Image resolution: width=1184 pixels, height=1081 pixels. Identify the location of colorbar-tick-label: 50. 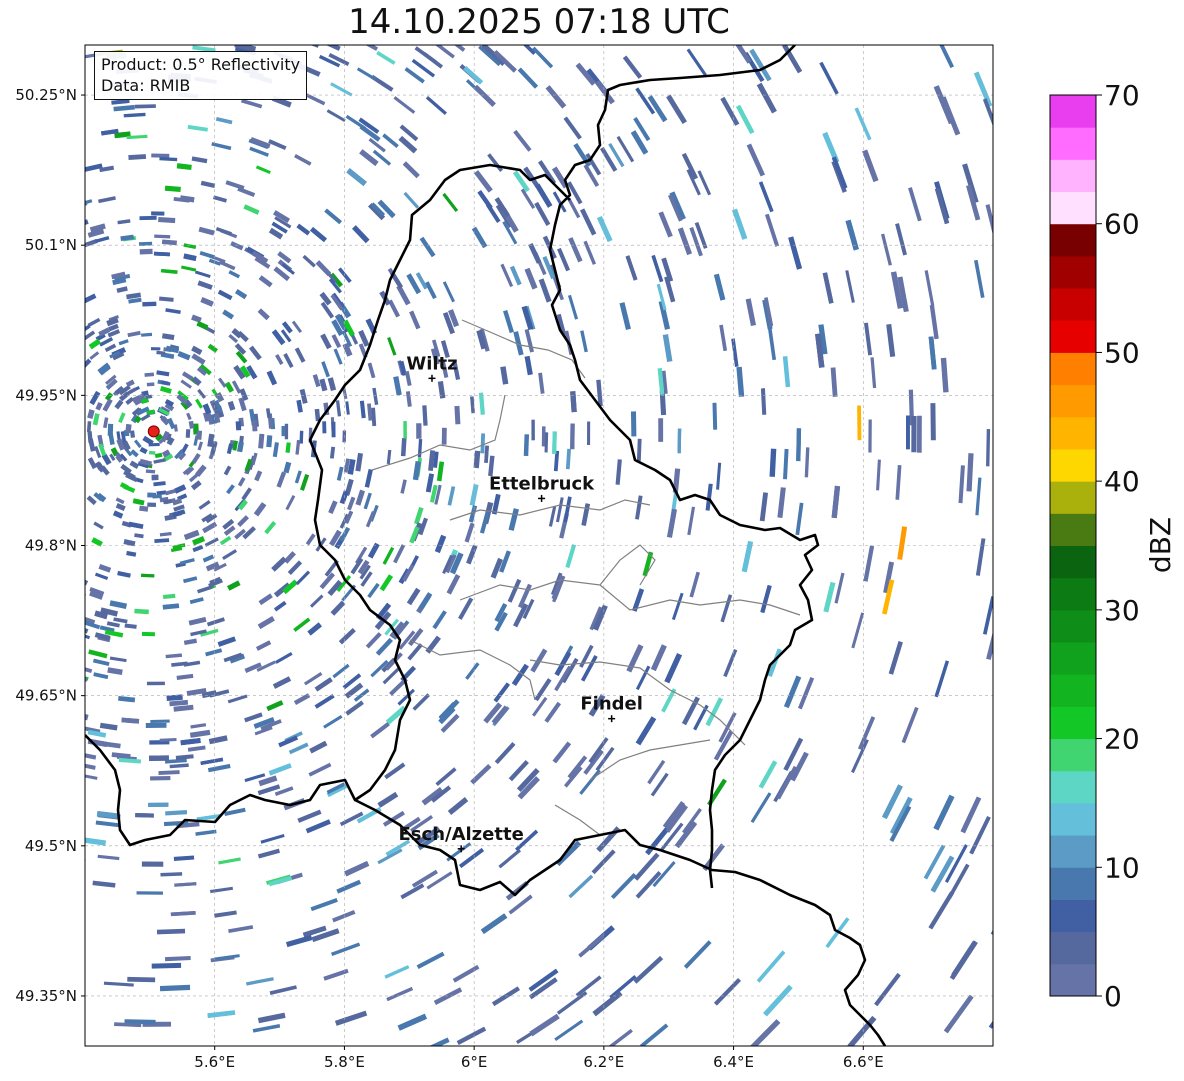
(1122, 352).